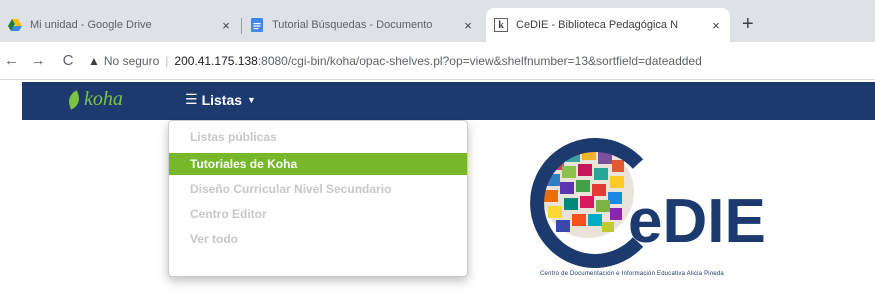 This screenshot has height=293, width=875. I want to click on dropdown-item-ver-todo: Ver todo, so click(318, 239).